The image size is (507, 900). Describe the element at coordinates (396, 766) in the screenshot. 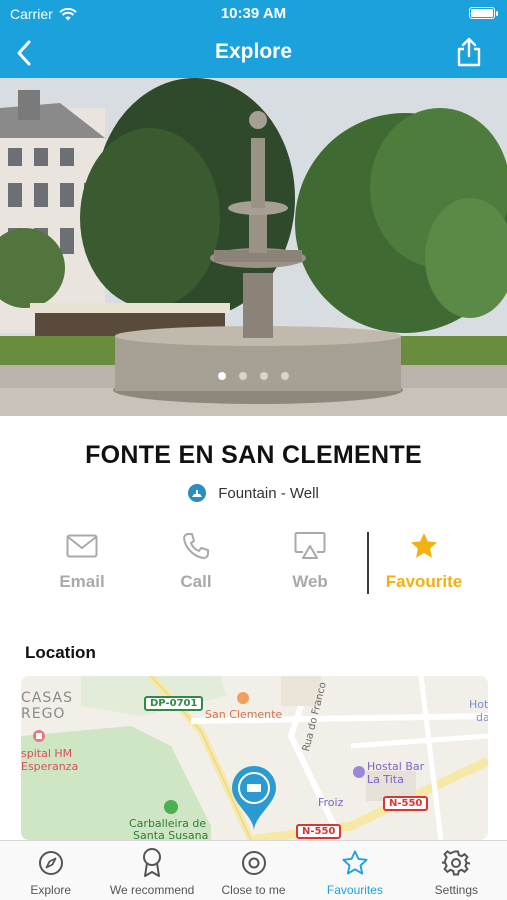

I see `map-label-hostal-1: Hostal Bar` at that location.